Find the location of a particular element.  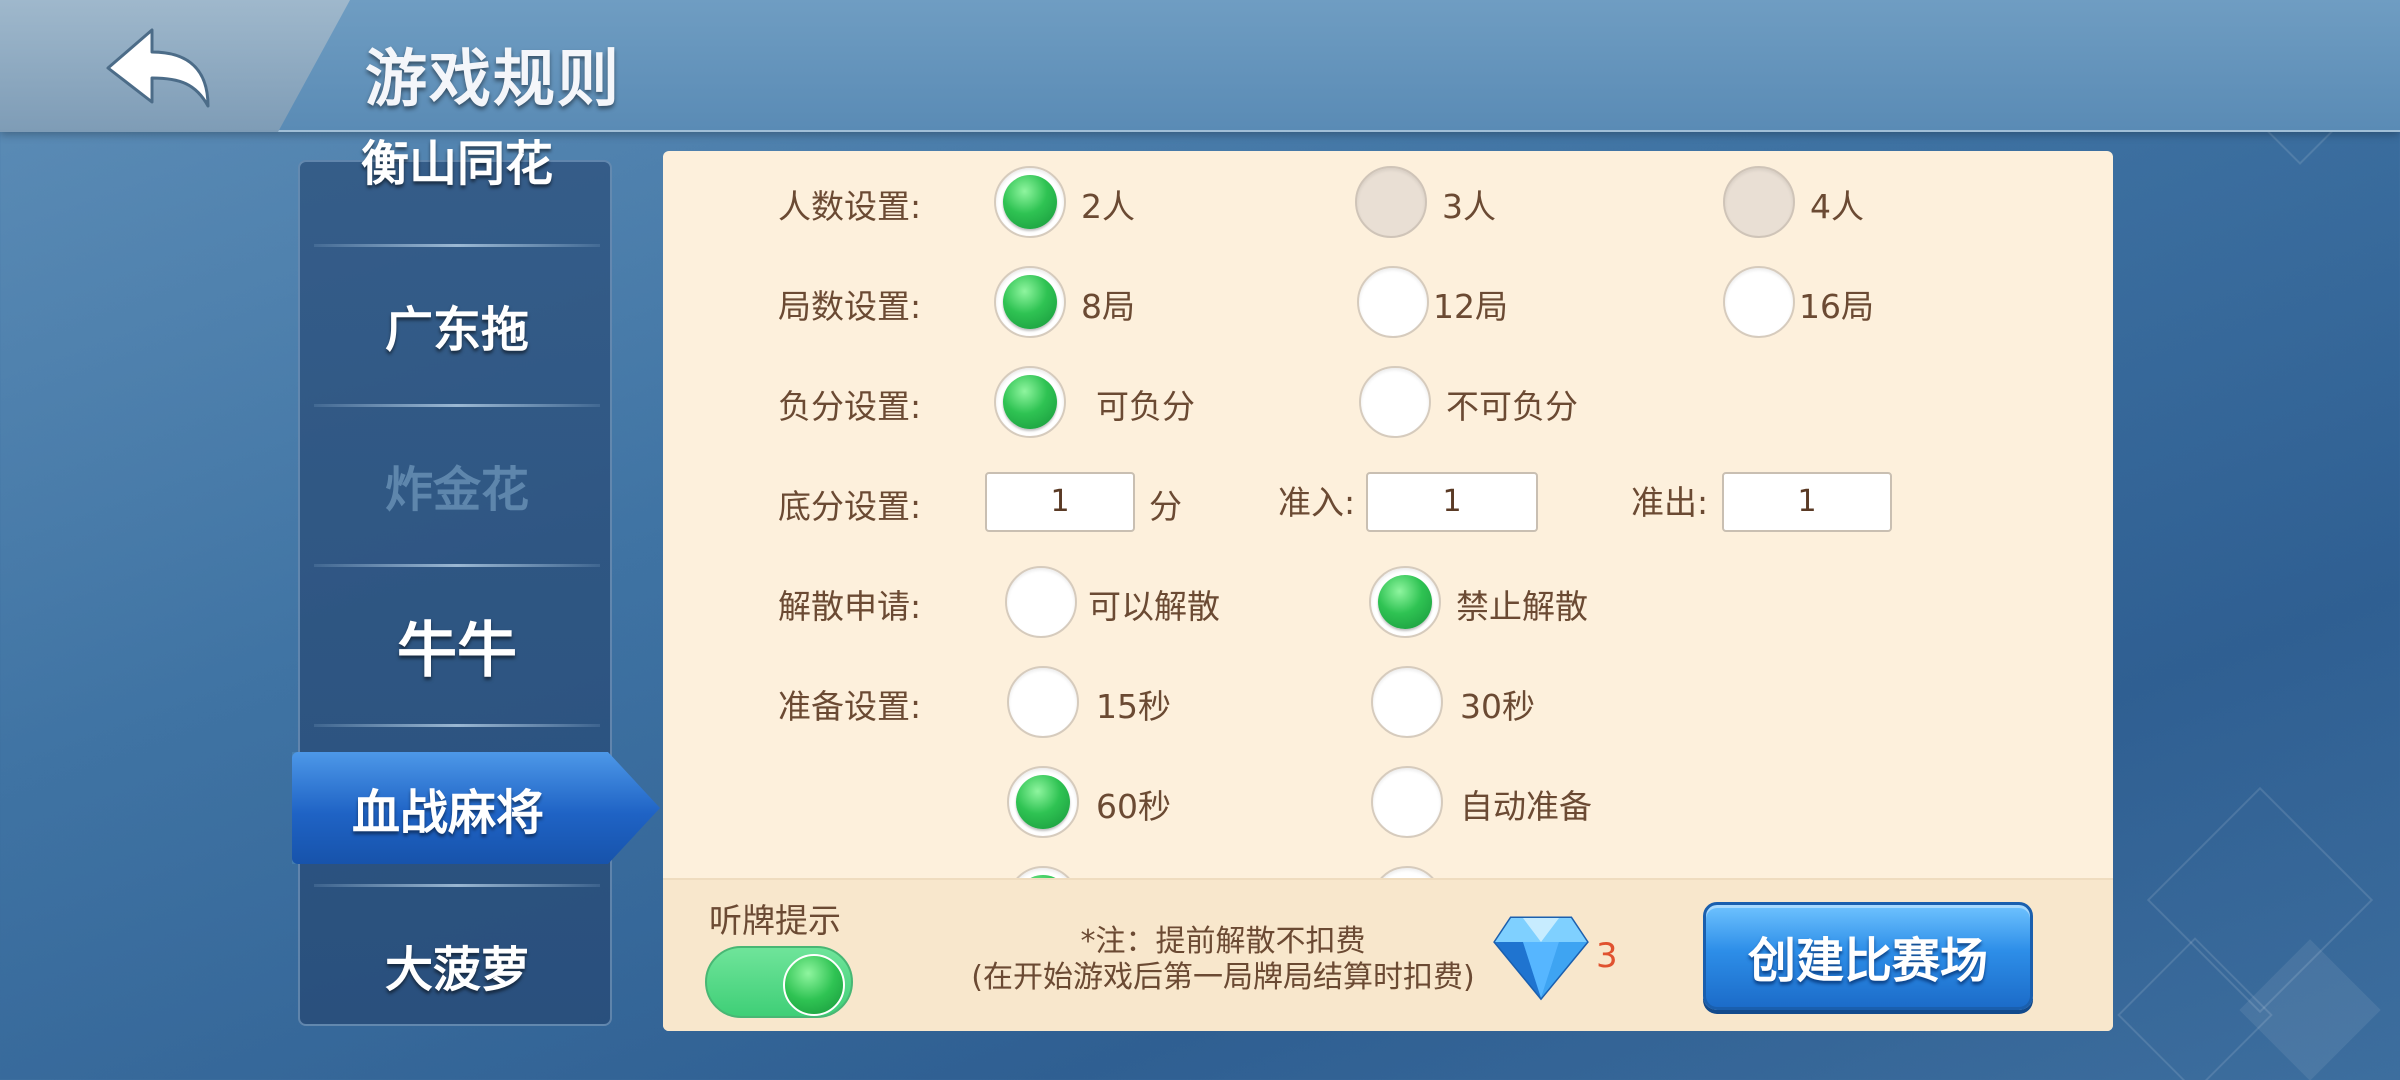

option-label: 可以解散 is located at coordinates (1154, 606).